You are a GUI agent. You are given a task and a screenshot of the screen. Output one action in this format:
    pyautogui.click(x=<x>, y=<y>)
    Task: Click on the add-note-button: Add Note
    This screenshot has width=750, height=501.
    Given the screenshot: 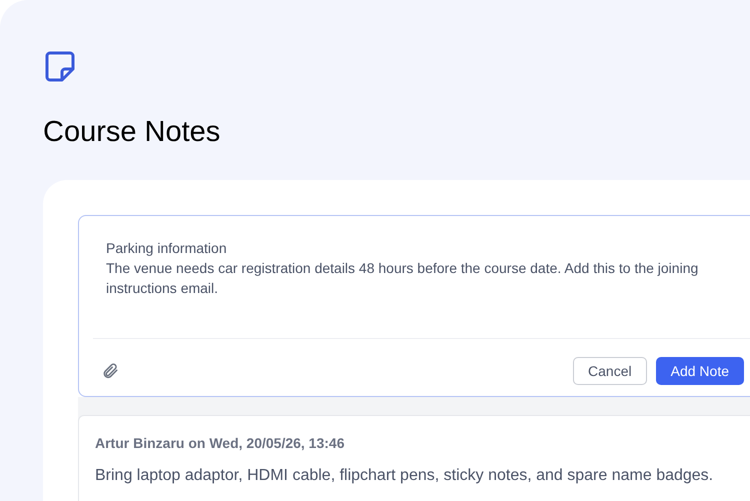 What is the action you would take?
    pyautogui.click(x=700, y=371)
    